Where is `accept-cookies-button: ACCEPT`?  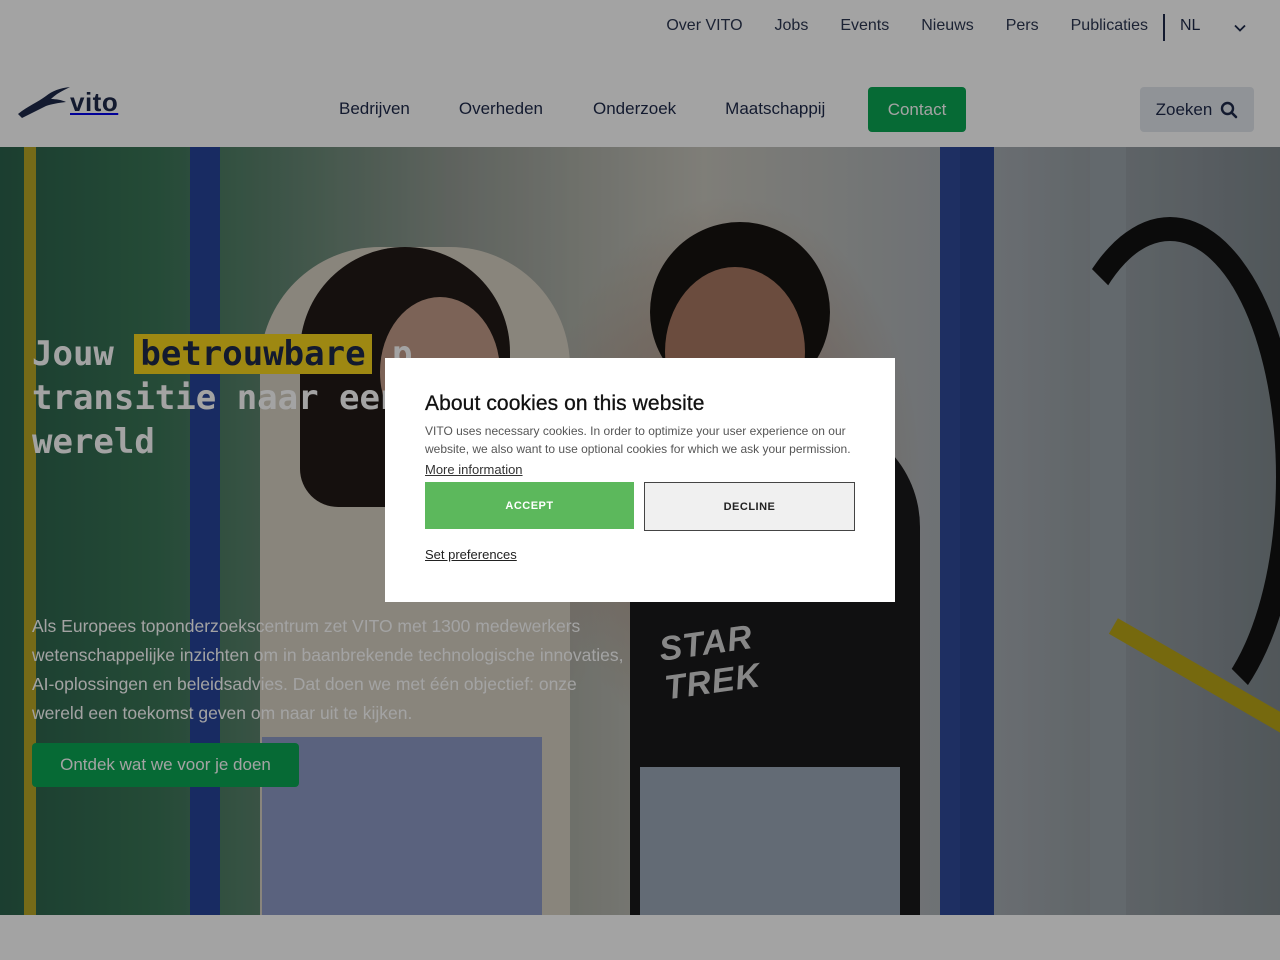 accept-cookies-button: ACCEPT is located at coordinates (529, 505).